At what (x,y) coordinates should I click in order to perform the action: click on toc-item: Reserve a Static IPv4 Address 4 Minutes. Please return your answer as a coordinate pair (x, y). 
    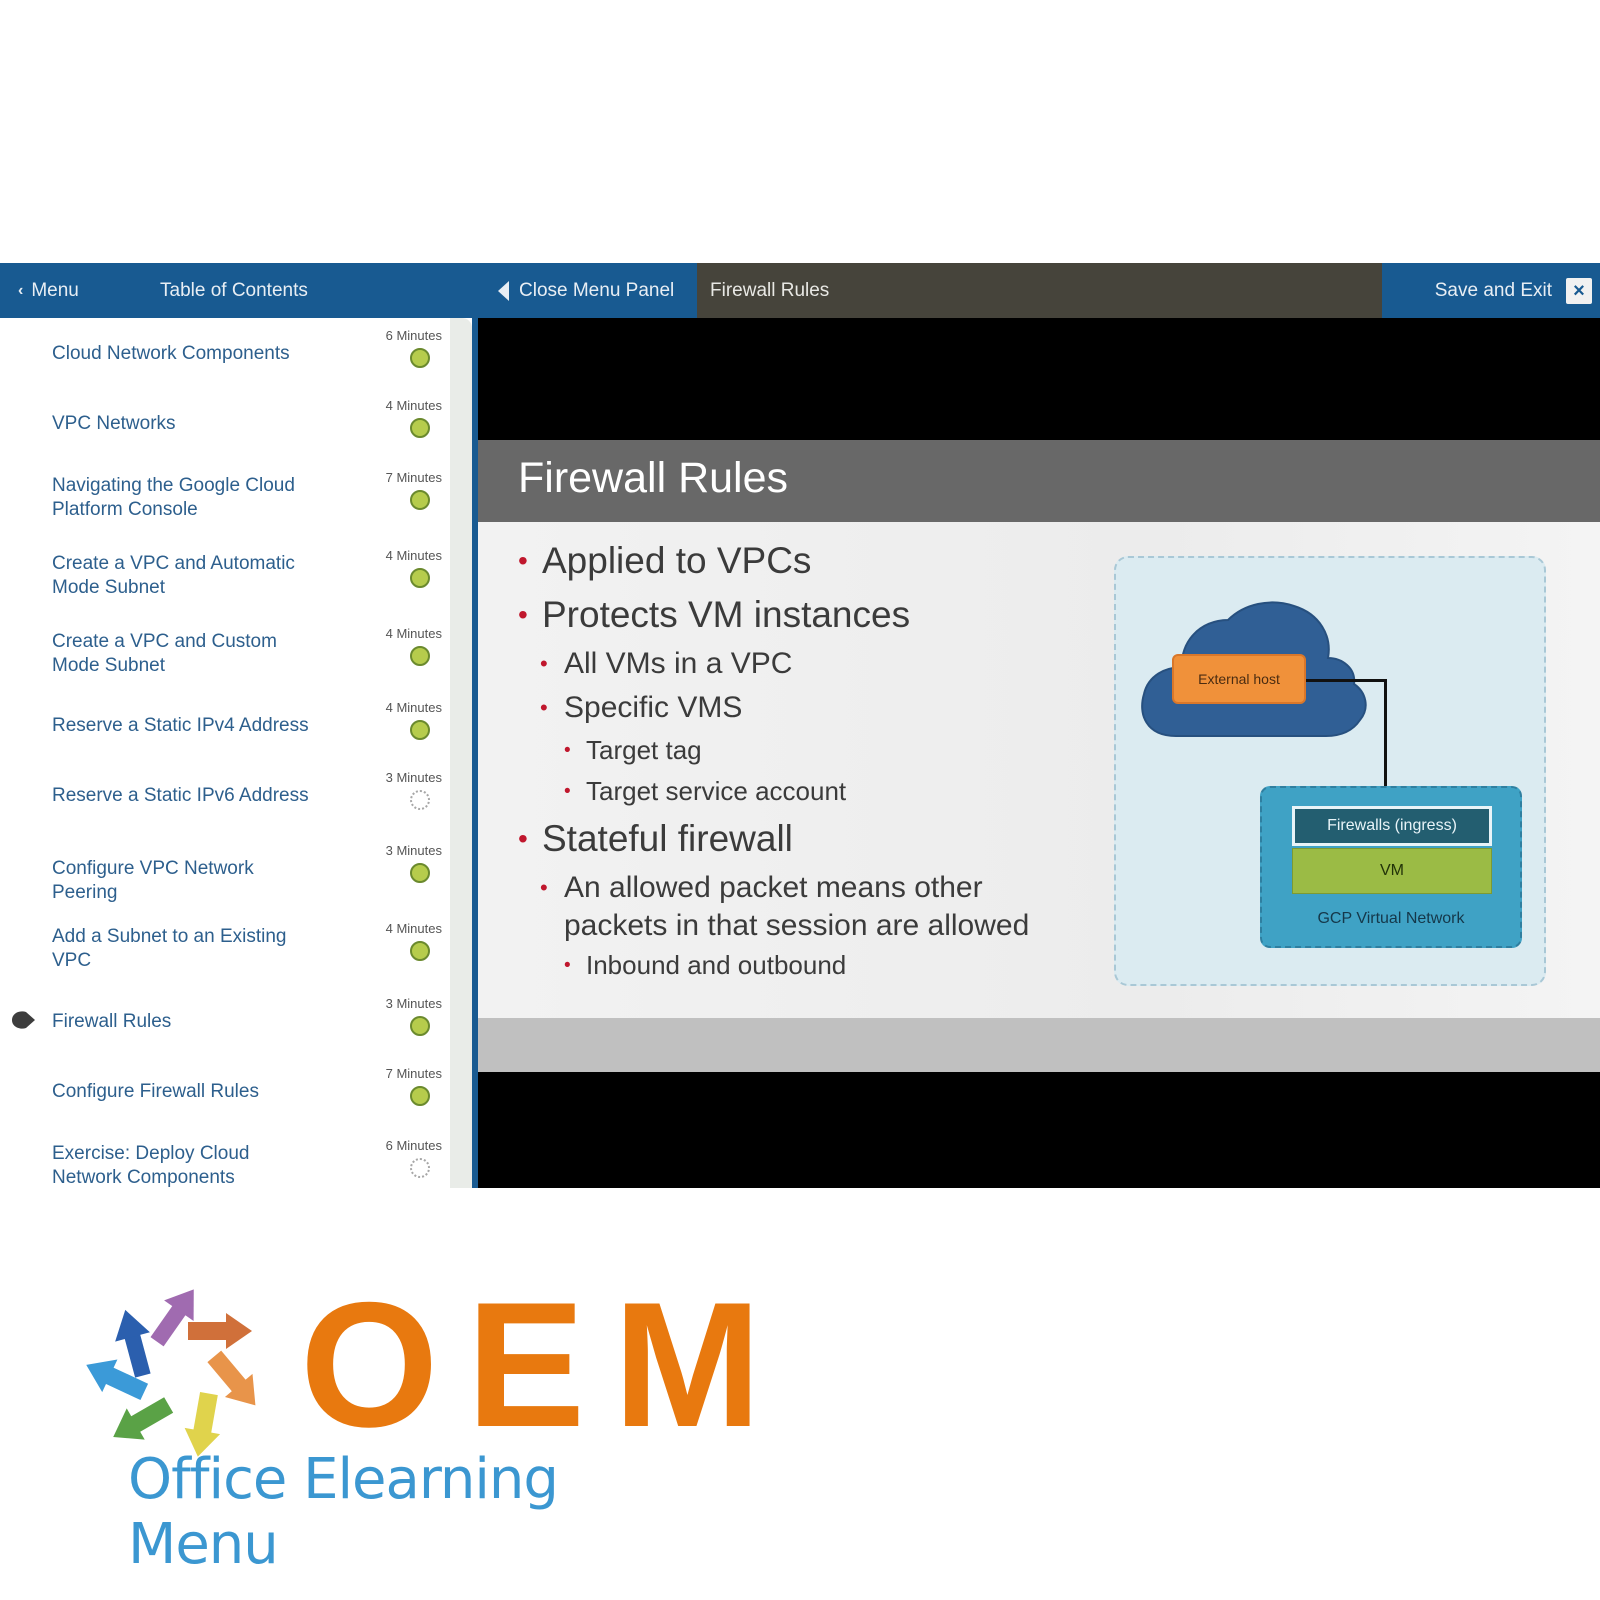
    Looking at the image, I should click on (225, 733).